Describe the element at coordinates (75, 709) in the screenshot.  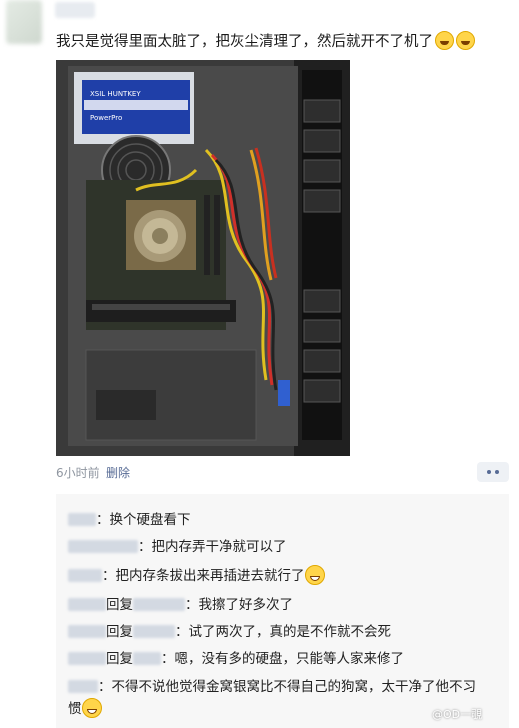
I see `comment-text: 惯` at that location.